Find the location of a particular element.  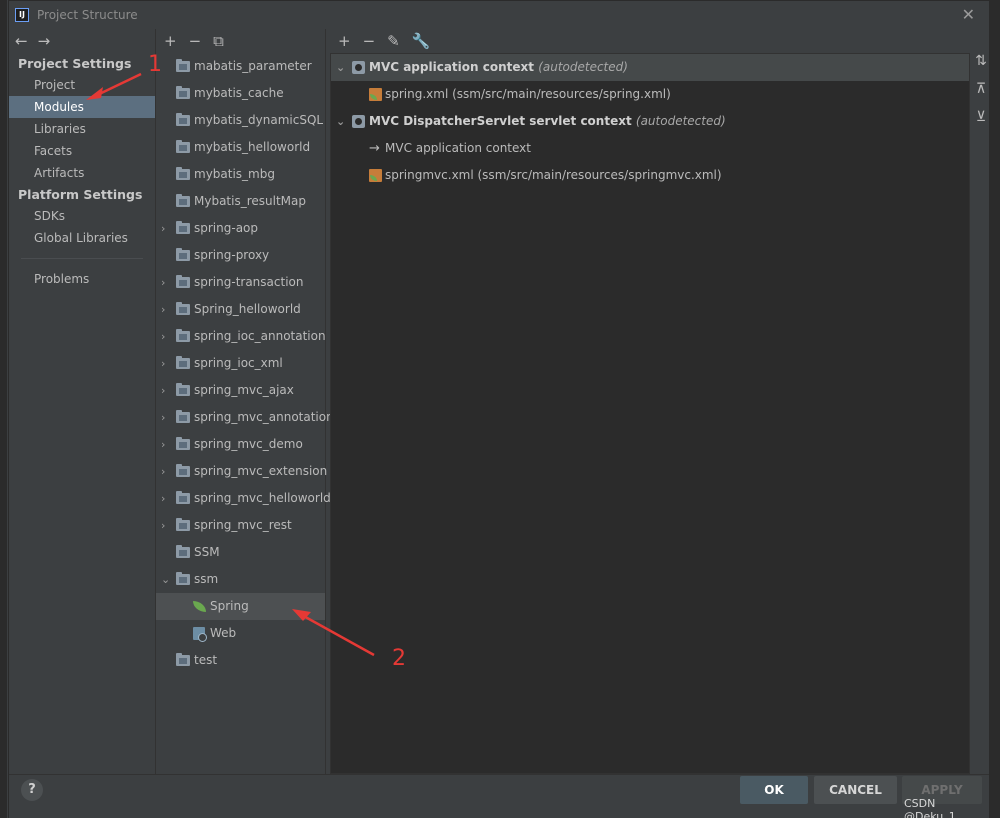

facet-row: Web is located at coordinates (240, 633).